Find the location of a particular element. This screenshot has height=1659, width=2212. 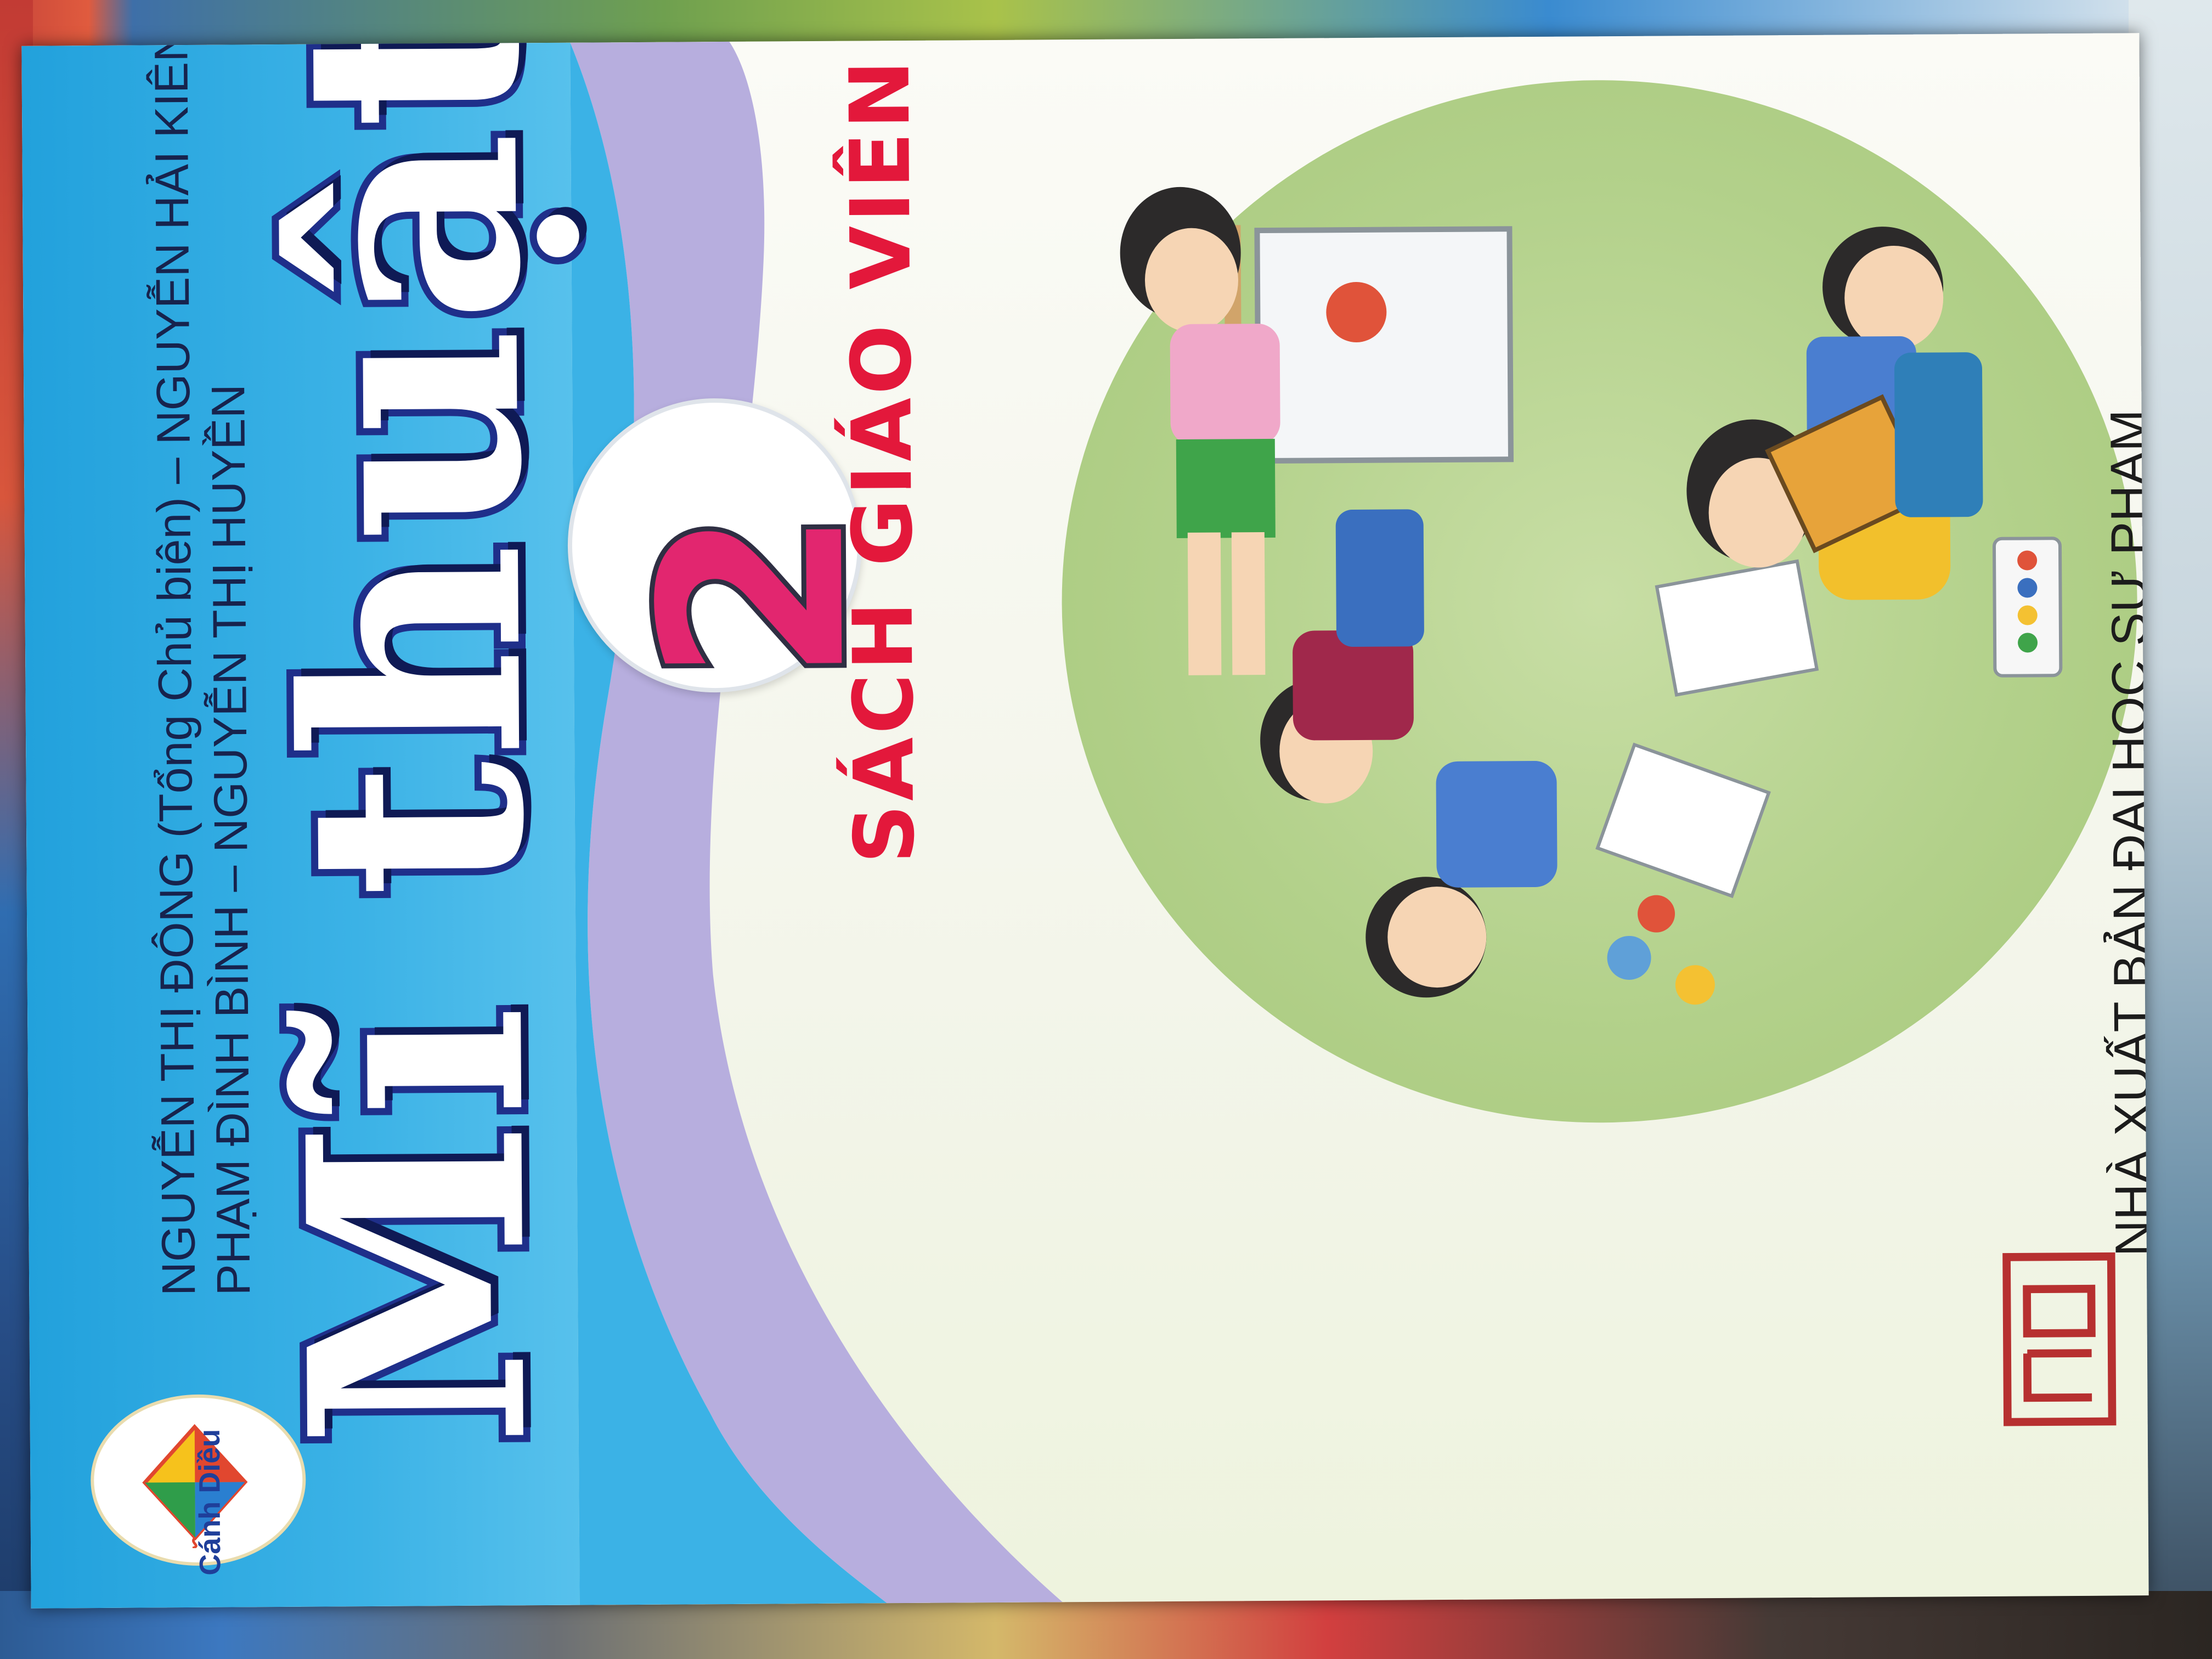

book-subtitle: SÁCH GIÁO VIÊN is located at coordinates (883, 460).